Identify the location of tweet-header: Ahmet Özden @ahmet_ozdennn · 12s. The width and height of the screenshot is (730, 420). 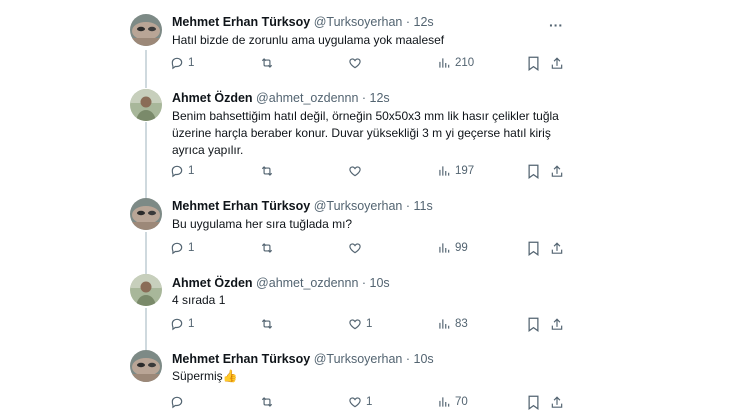
(281, 98).